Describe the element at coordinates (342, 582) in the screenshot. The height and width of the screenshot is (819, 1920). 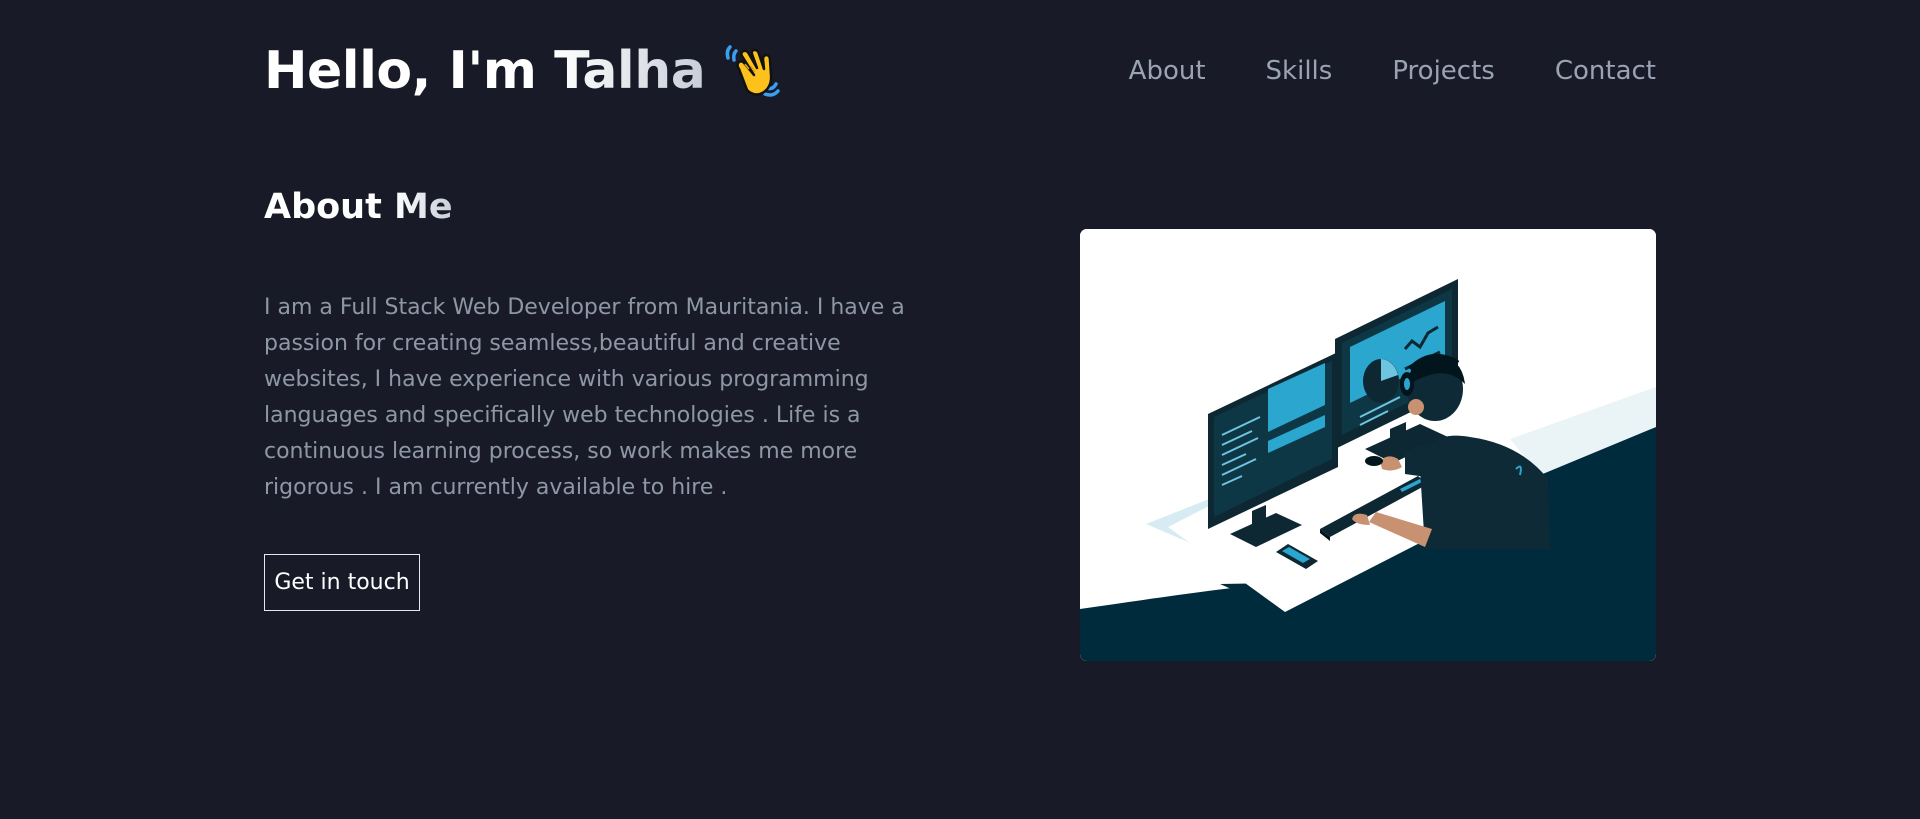
I see `get-in-touch-button: Get in touch` at that location.